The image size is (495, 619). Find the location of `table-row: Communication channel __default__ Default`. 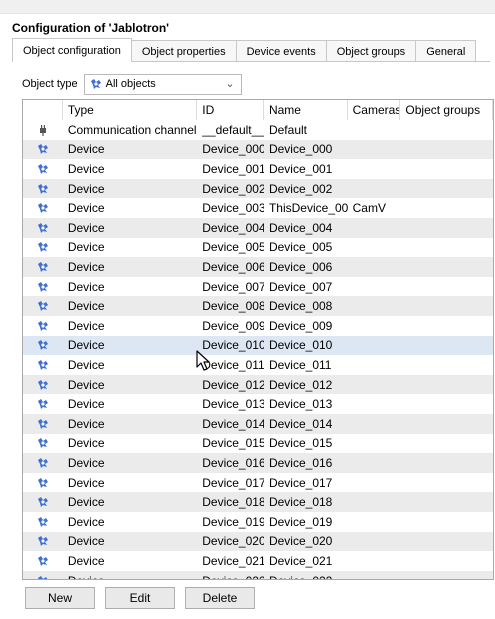

table-row: Communication channel __default__ Default is located at coordinates (258, 130).